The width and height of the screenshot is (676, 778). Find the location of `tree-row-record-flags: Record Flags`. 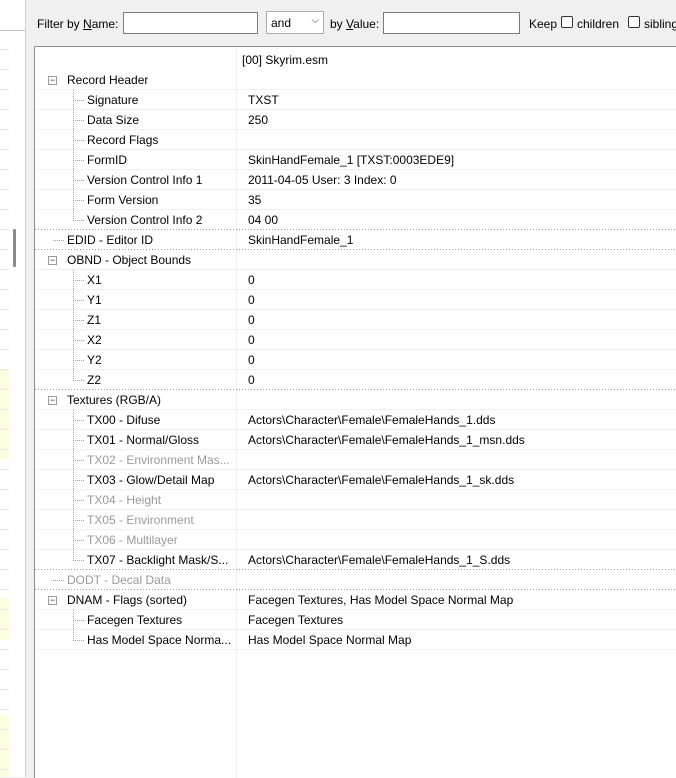

tree-row-record-flags: Record Flags is located at coordinates (355, 140).